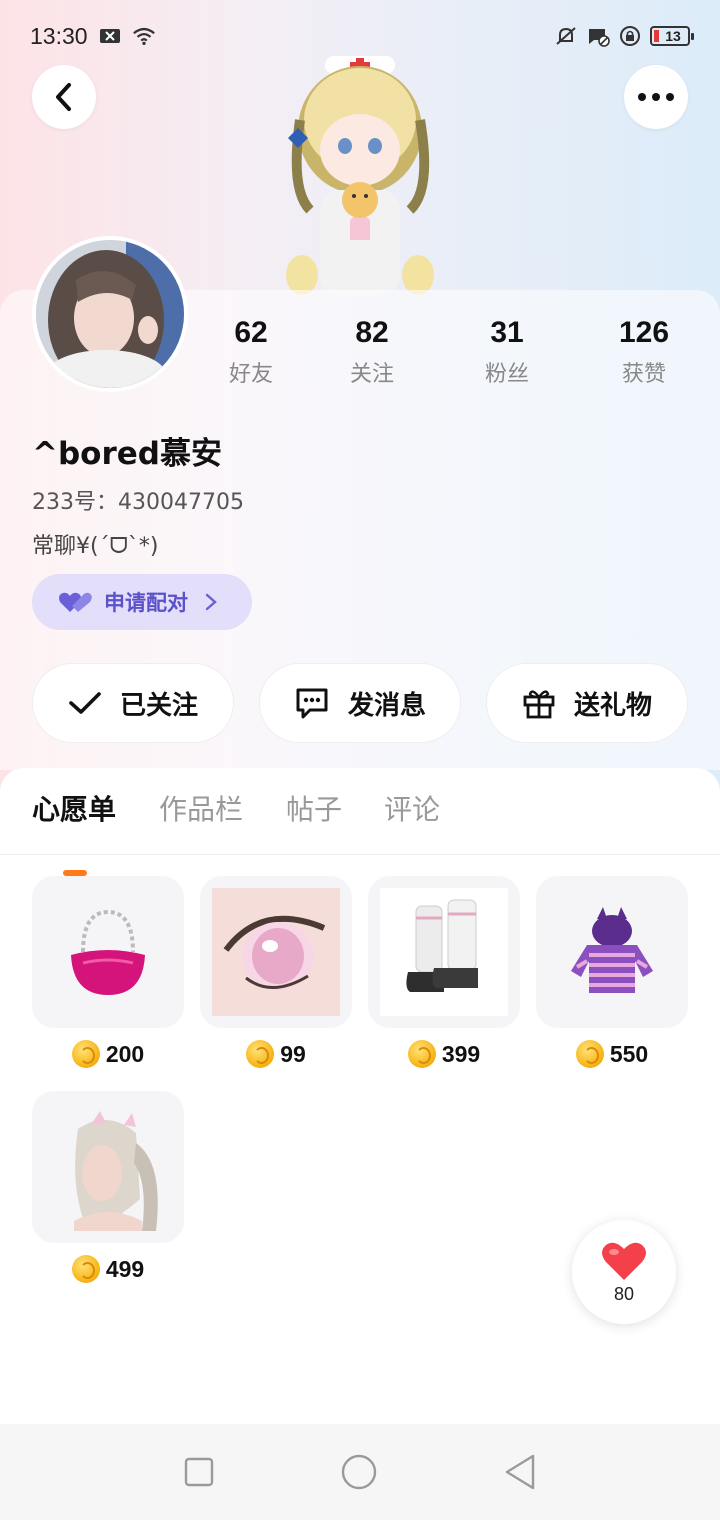  Describe the element at coordinates (360, 854) in the screenshot. I see `tabs-divider` at that location.